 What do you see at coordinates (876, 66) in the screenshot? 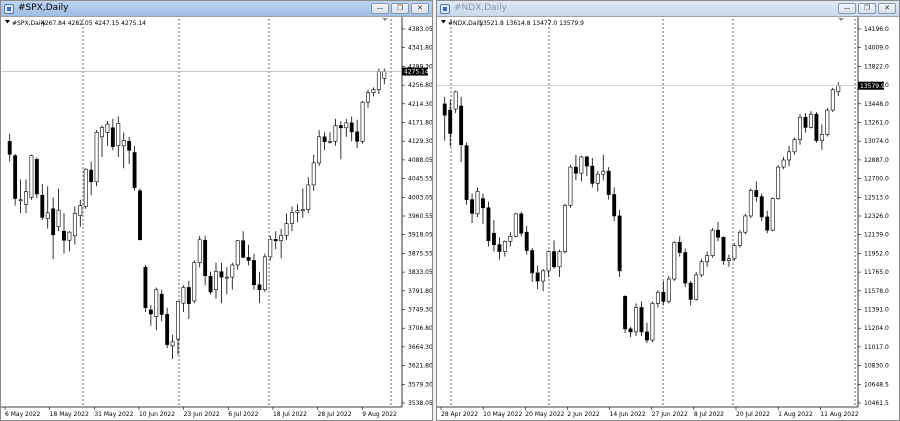
I see `price-tick-label: 13822.0` at bounding box center [876, 66].